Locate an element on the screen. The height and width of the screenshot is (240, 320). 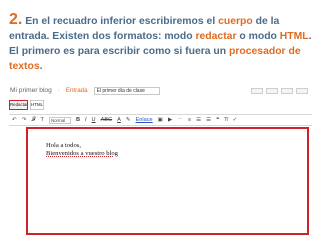
section-label: Entrada is located at coordinates (76, 90).